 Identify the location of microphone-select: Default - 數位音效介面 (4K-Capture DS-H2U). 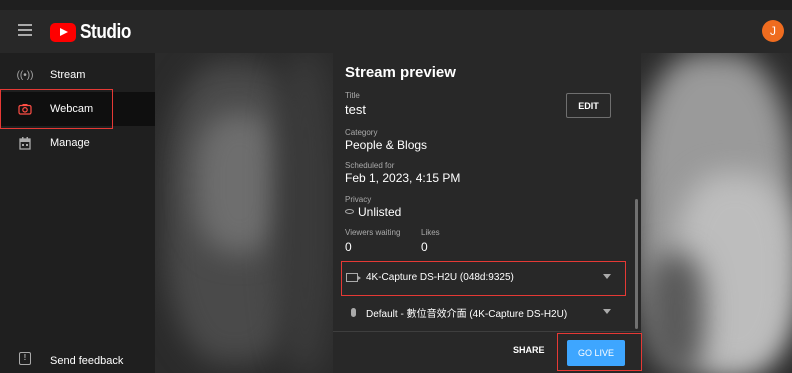
(482, 312).